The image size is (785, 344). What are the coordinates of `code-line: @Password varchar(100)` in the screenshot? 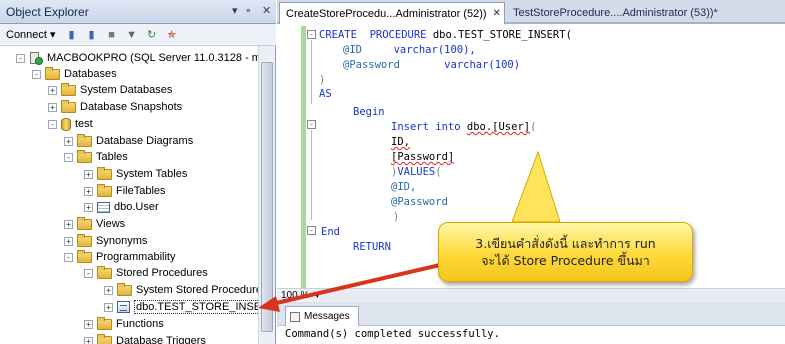 It's located at (432, 65).